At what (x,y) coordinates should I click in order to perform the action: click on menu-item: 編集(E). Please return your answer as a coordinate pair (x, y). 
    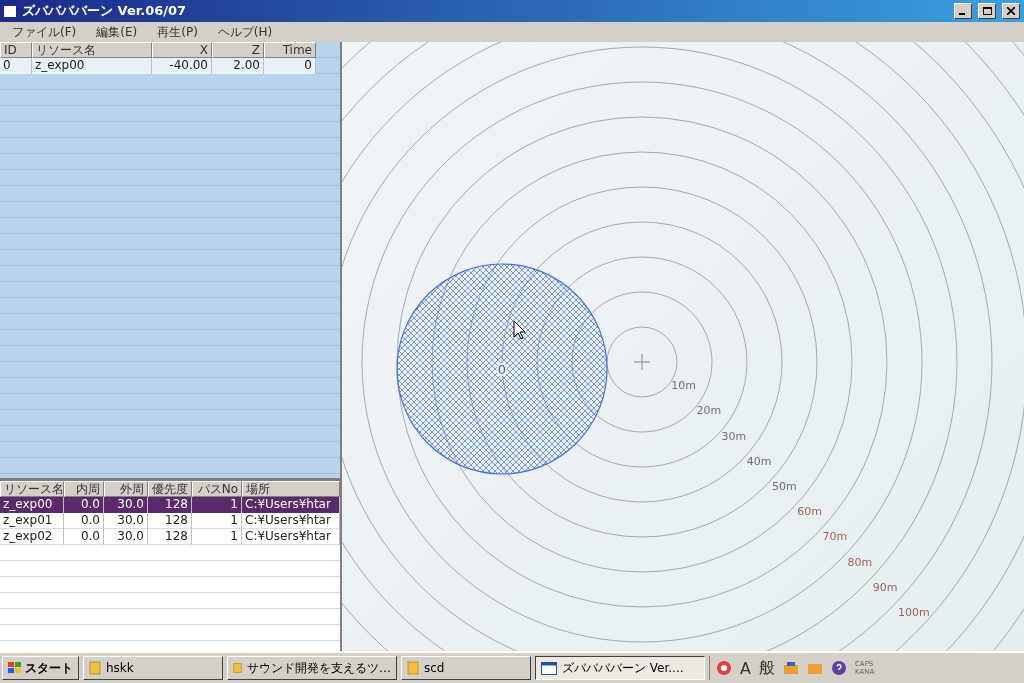
    Looking at the image, I should click on (117, 32).